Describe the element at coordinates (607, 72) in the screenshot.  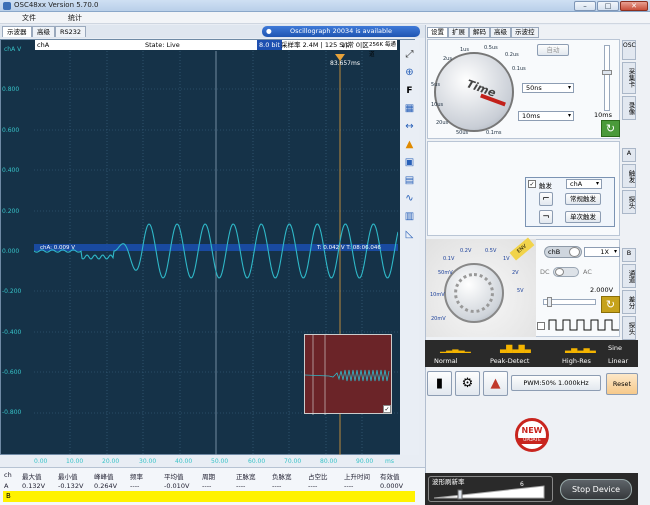
I see `timebase-slider-thumb` at that location.